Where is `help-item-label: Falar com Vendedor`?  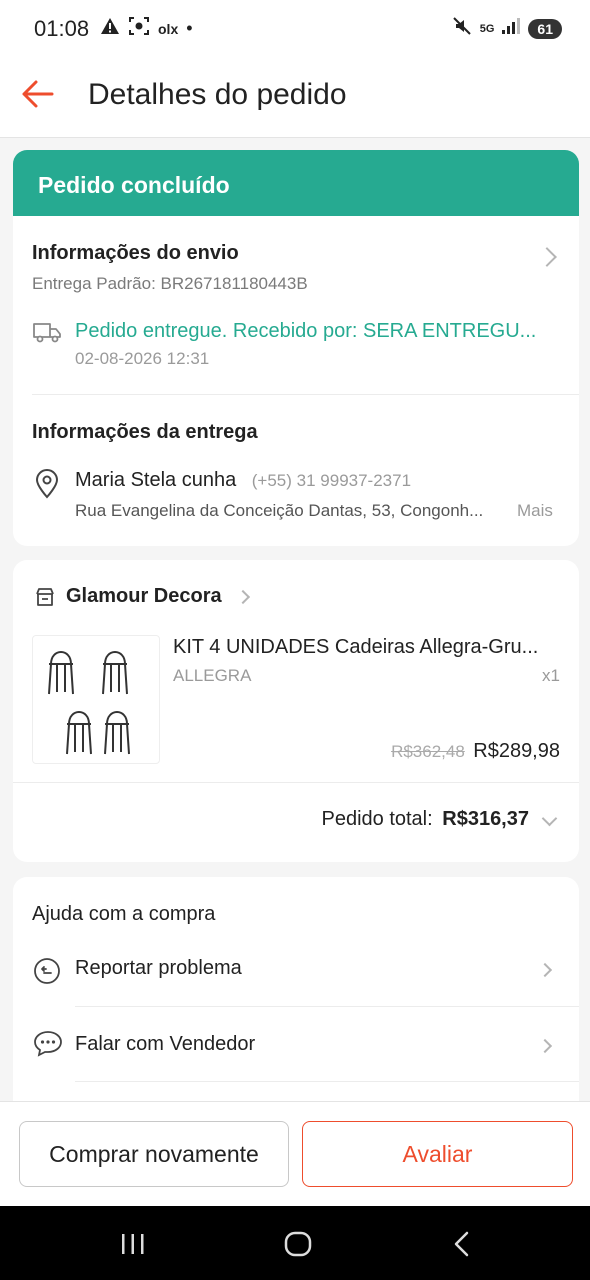
help-item-label: Falar com Vendedor is located at coordinates (165, 1044).